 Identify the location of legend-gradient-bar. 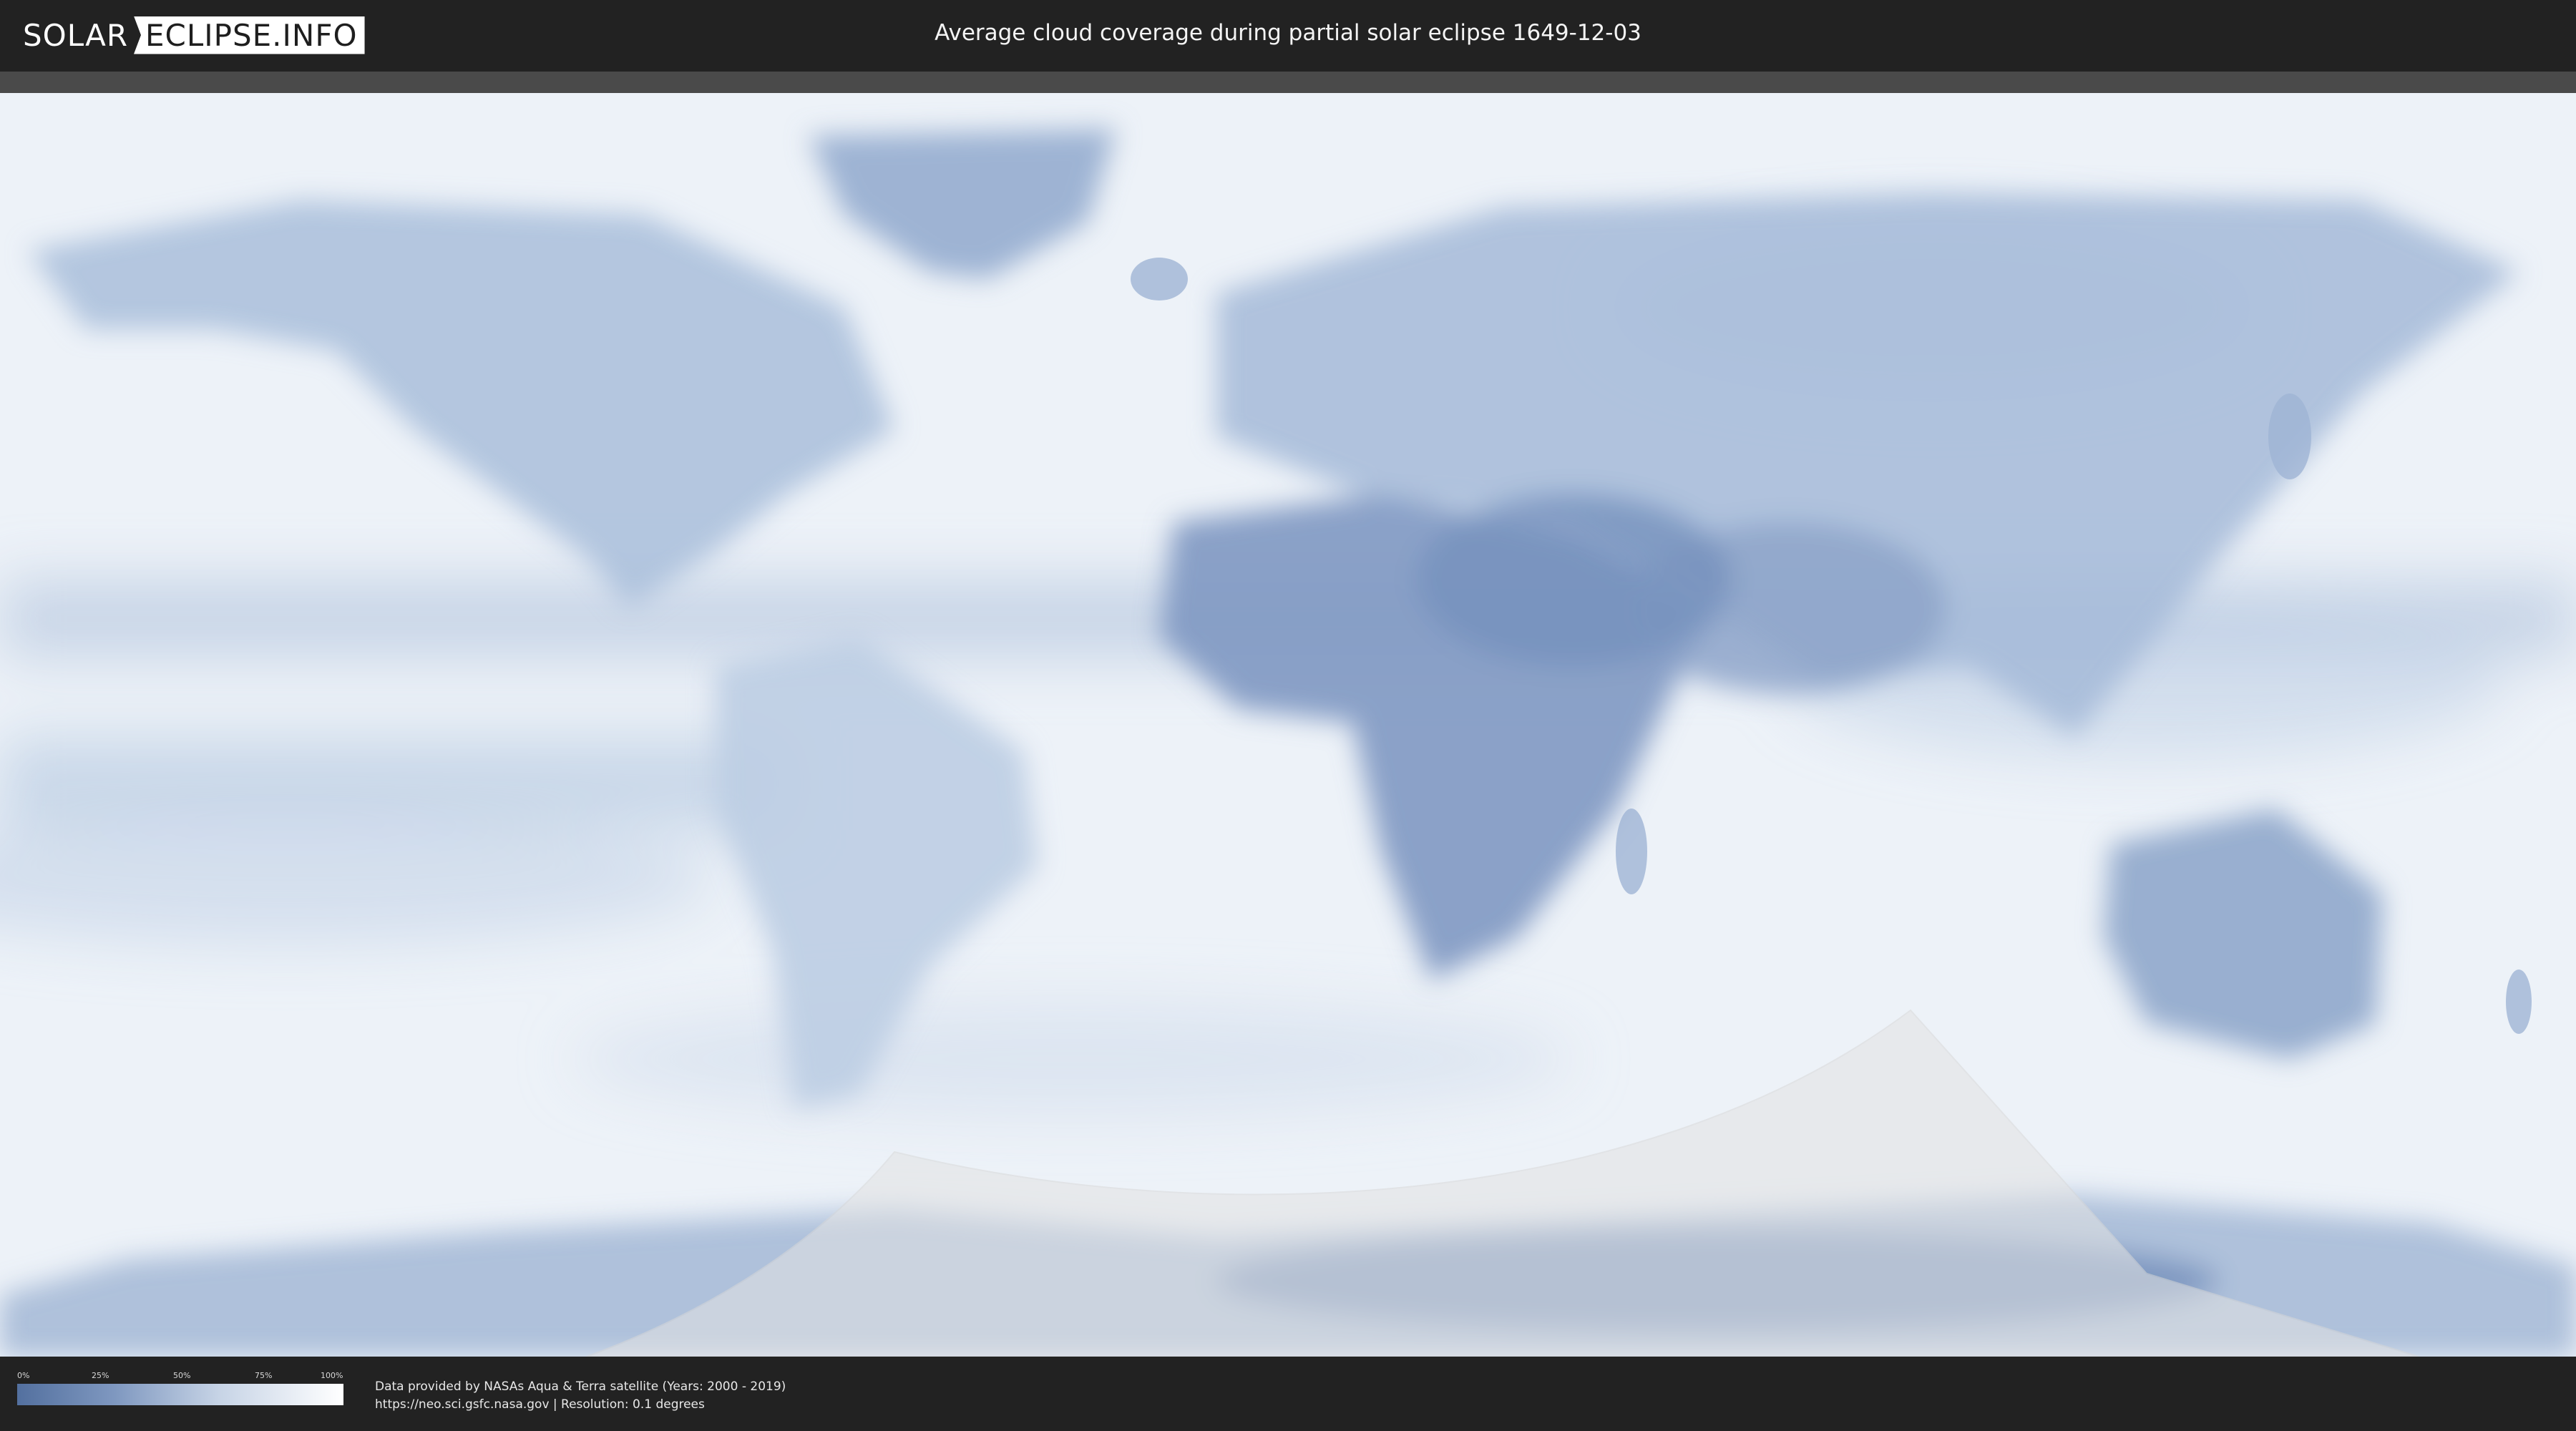
(180, 1394).